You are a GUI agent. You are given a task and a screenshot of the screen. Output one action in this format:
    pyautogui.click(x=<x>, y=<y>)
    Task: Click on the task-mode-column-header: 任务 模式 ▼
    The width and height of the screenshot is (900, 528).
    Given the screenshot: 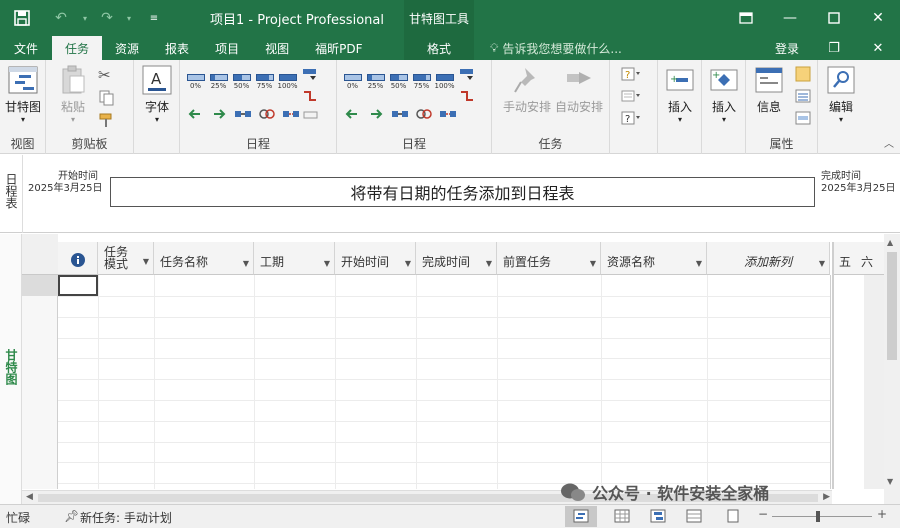 What is the action you would take?
    pyautogui.click(x=126, y=258)
    